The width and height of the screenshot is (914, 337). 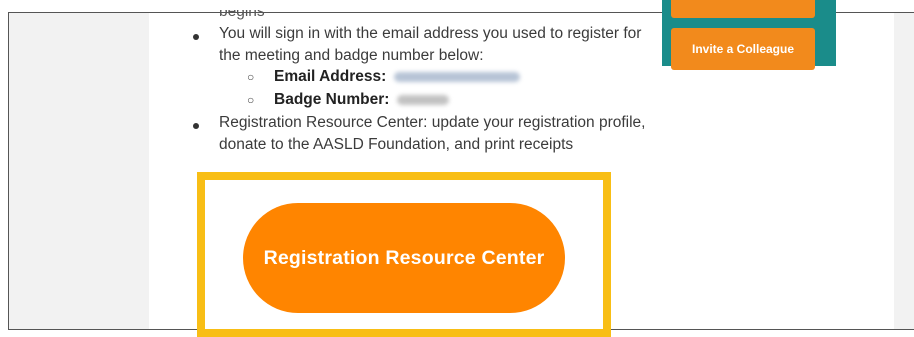 What do you see at coordinates (457, 76) in the screenshot?
I see `redacted-email` at bounding box center [457, 76].